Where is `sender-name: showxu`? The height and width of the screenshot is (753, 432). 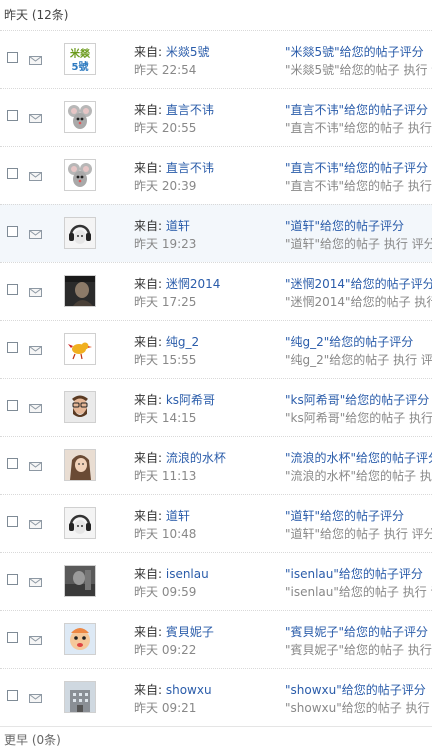 sender-name: showxu is located at coordinates (189, 690).